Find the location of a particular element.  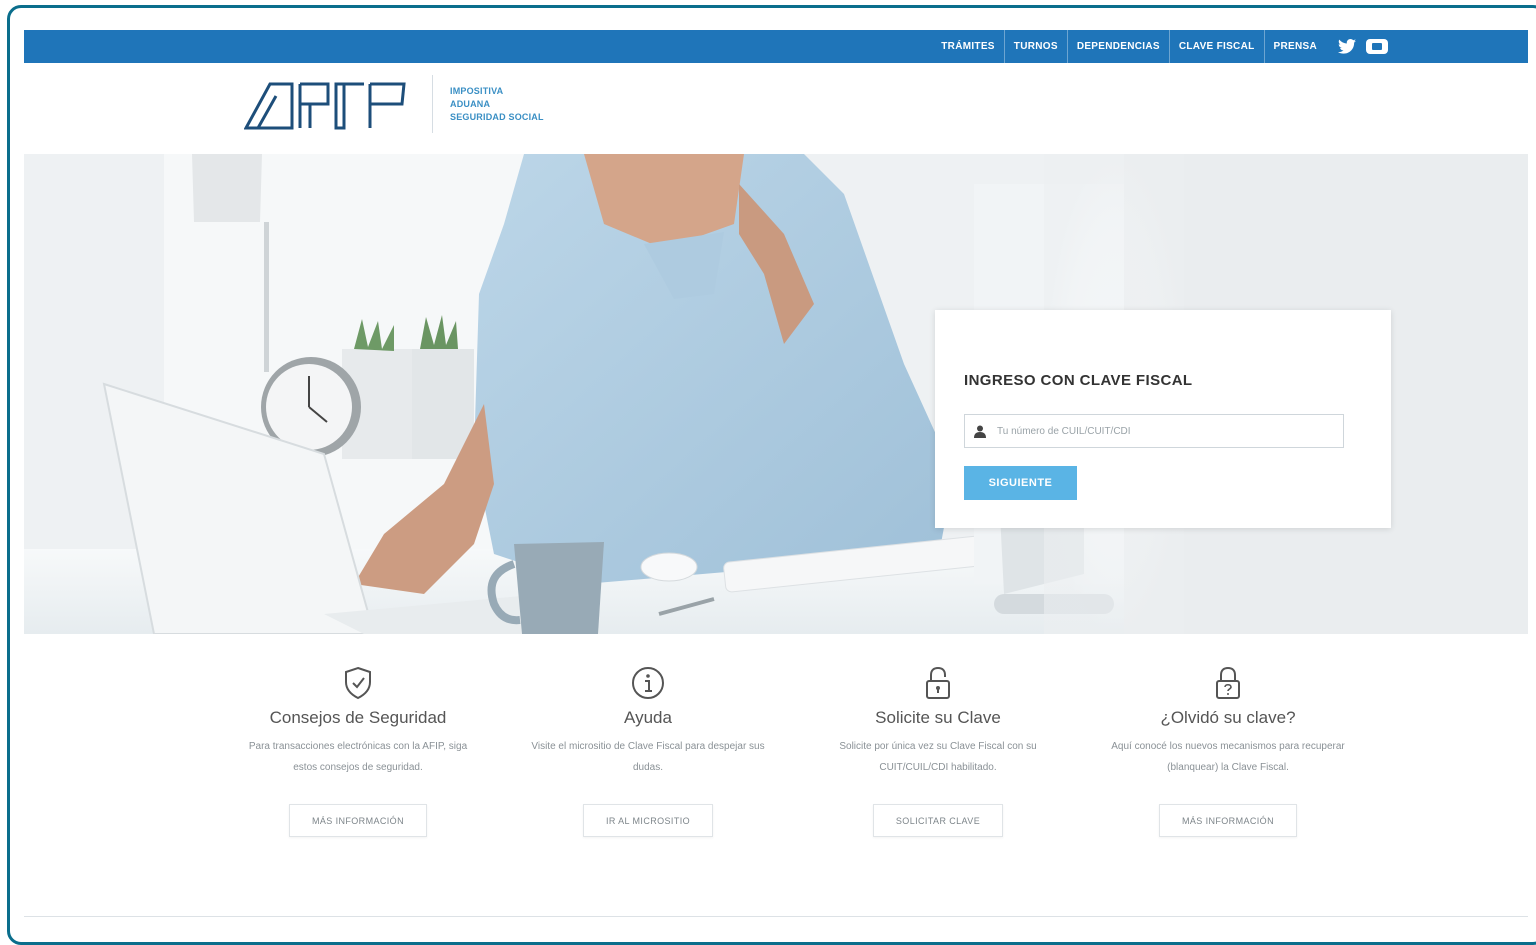

afip-logo is located at coordinates (328, 108).